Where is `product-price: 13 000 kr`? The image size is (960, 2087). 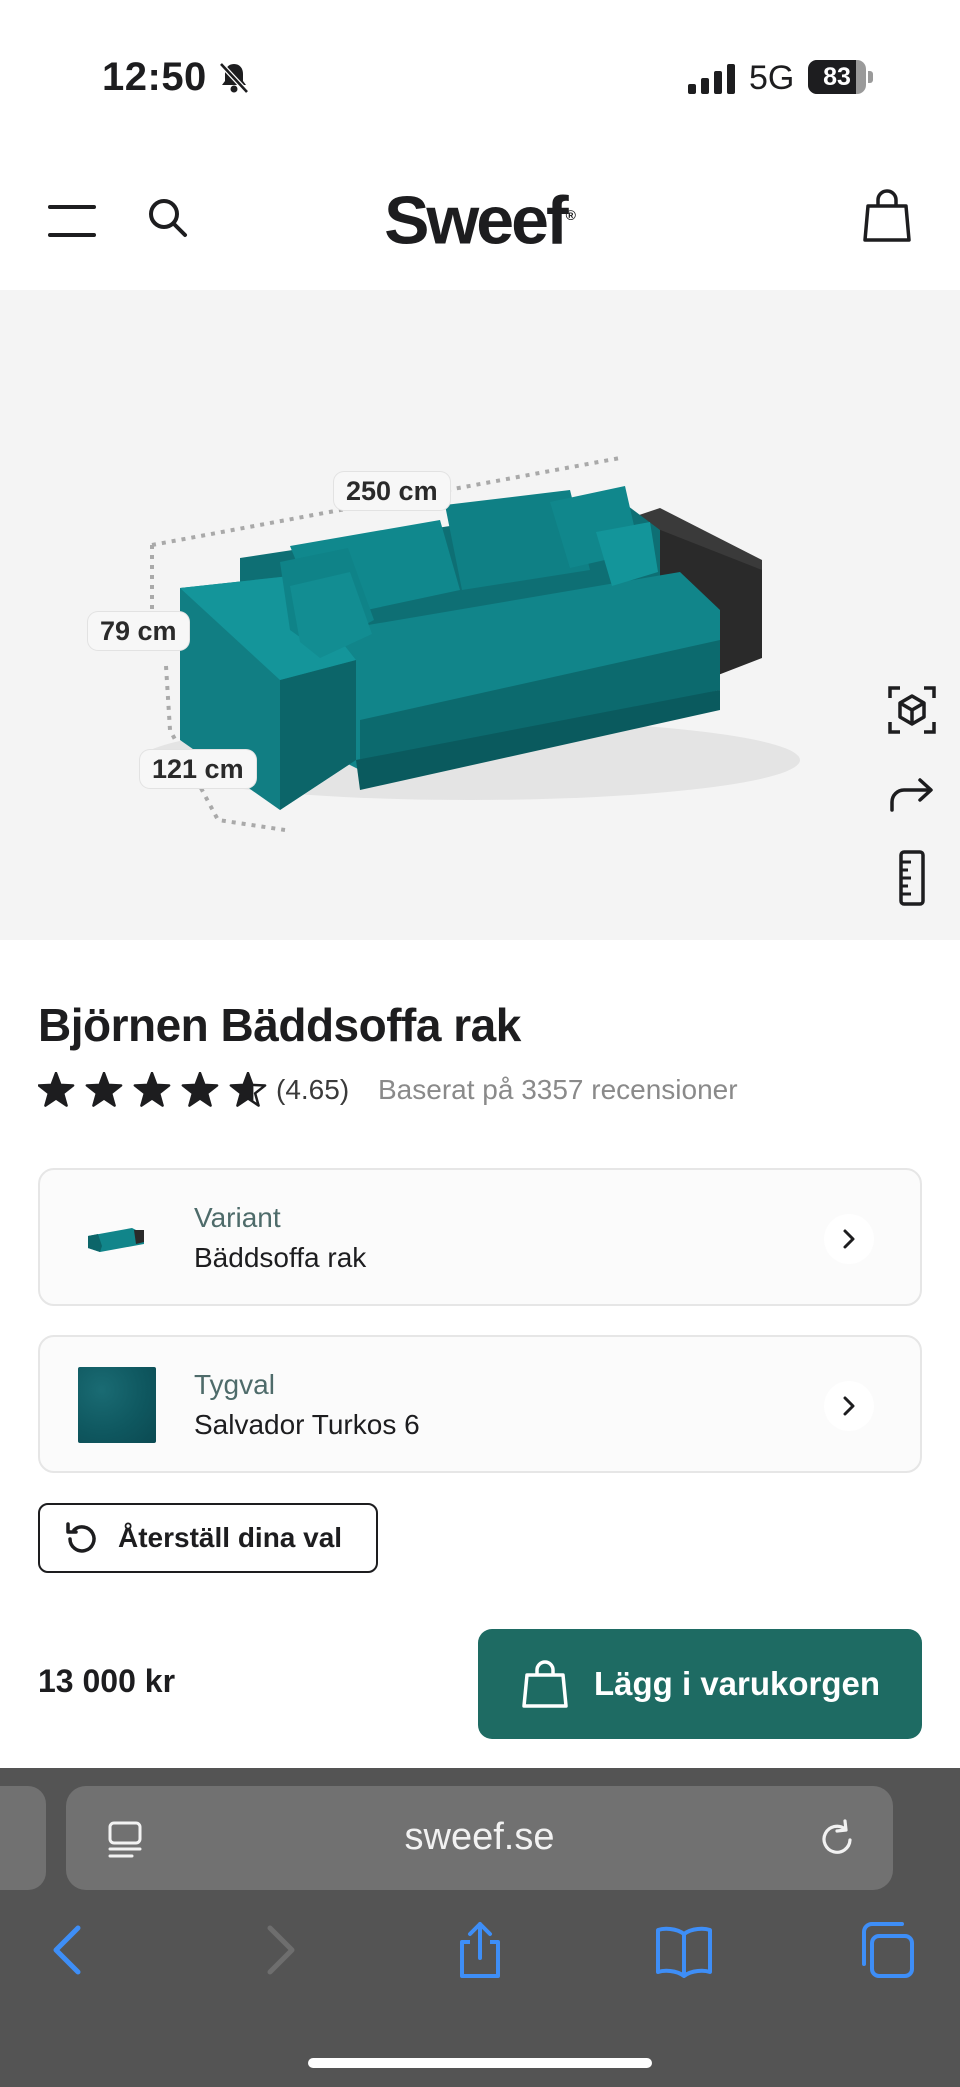 product-price: 13 000 kr is located at coordinates (107, 1681).